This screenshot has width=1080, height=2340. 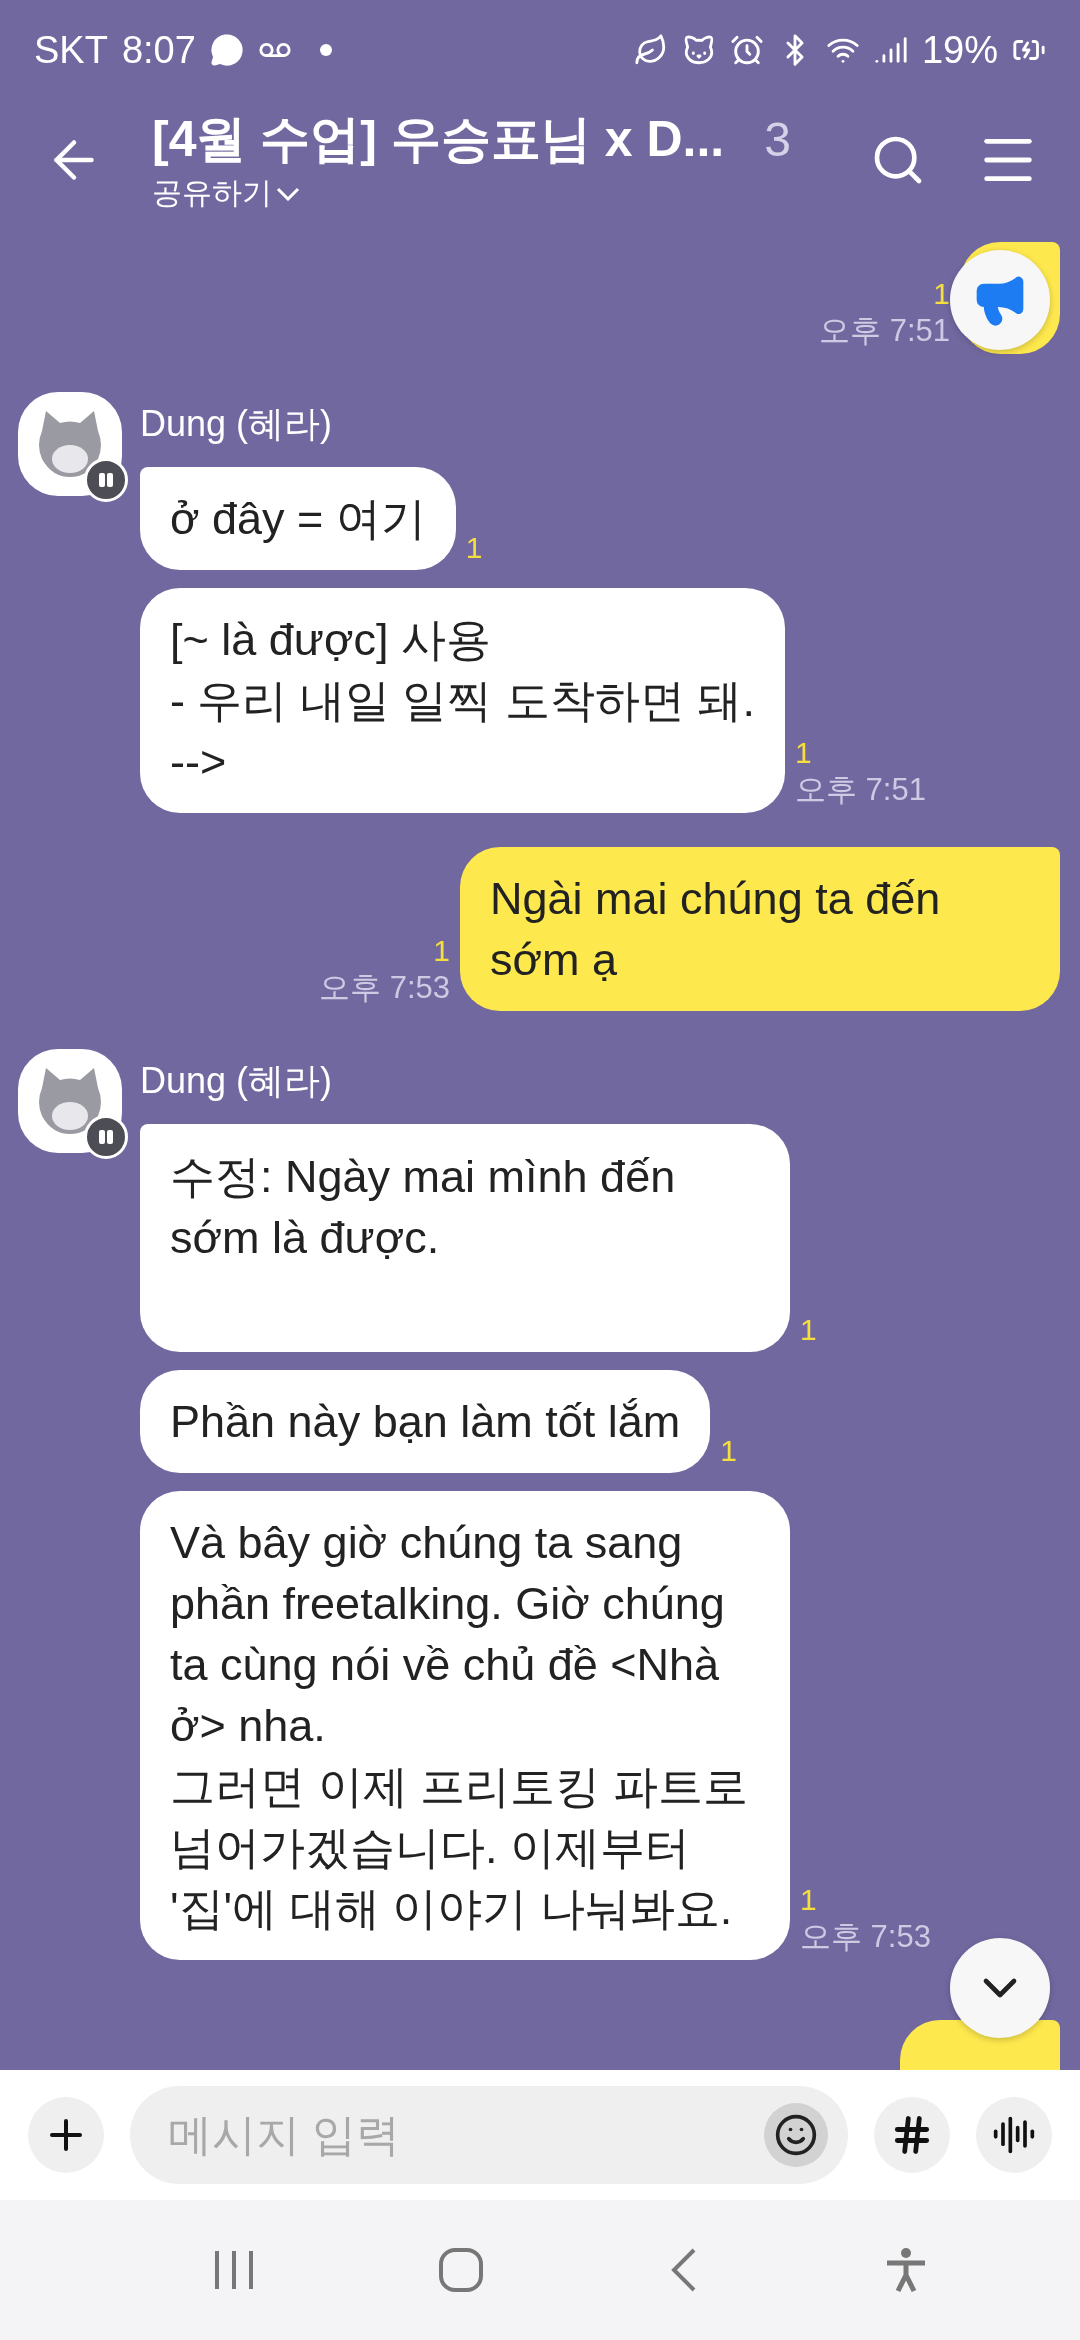 I want to click on message-field: 메시지 입력, so click(x=489, y=2135).